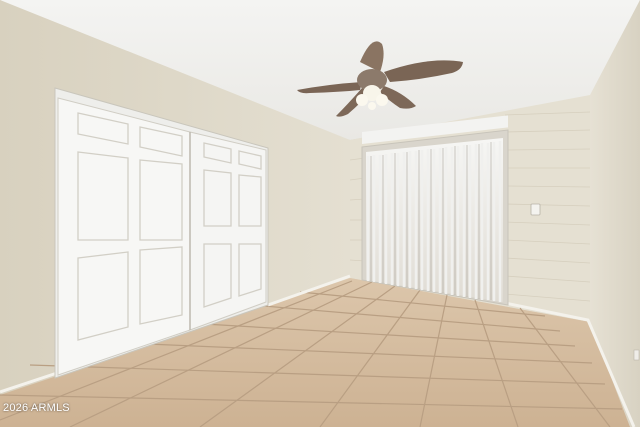 The width and height of the screenshot is (640, 427). What do you see at coordinates (535, 209) in the screenshot?
I see `light-switch-icon` at bounding box center [535, 209].